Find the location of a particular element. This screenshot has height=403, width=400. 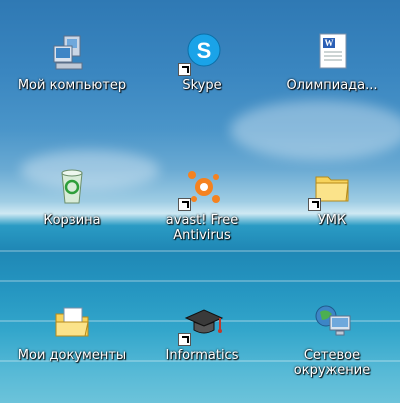

desktop-icon-my-documents: Мои документы is located at coordinates (72, 331).